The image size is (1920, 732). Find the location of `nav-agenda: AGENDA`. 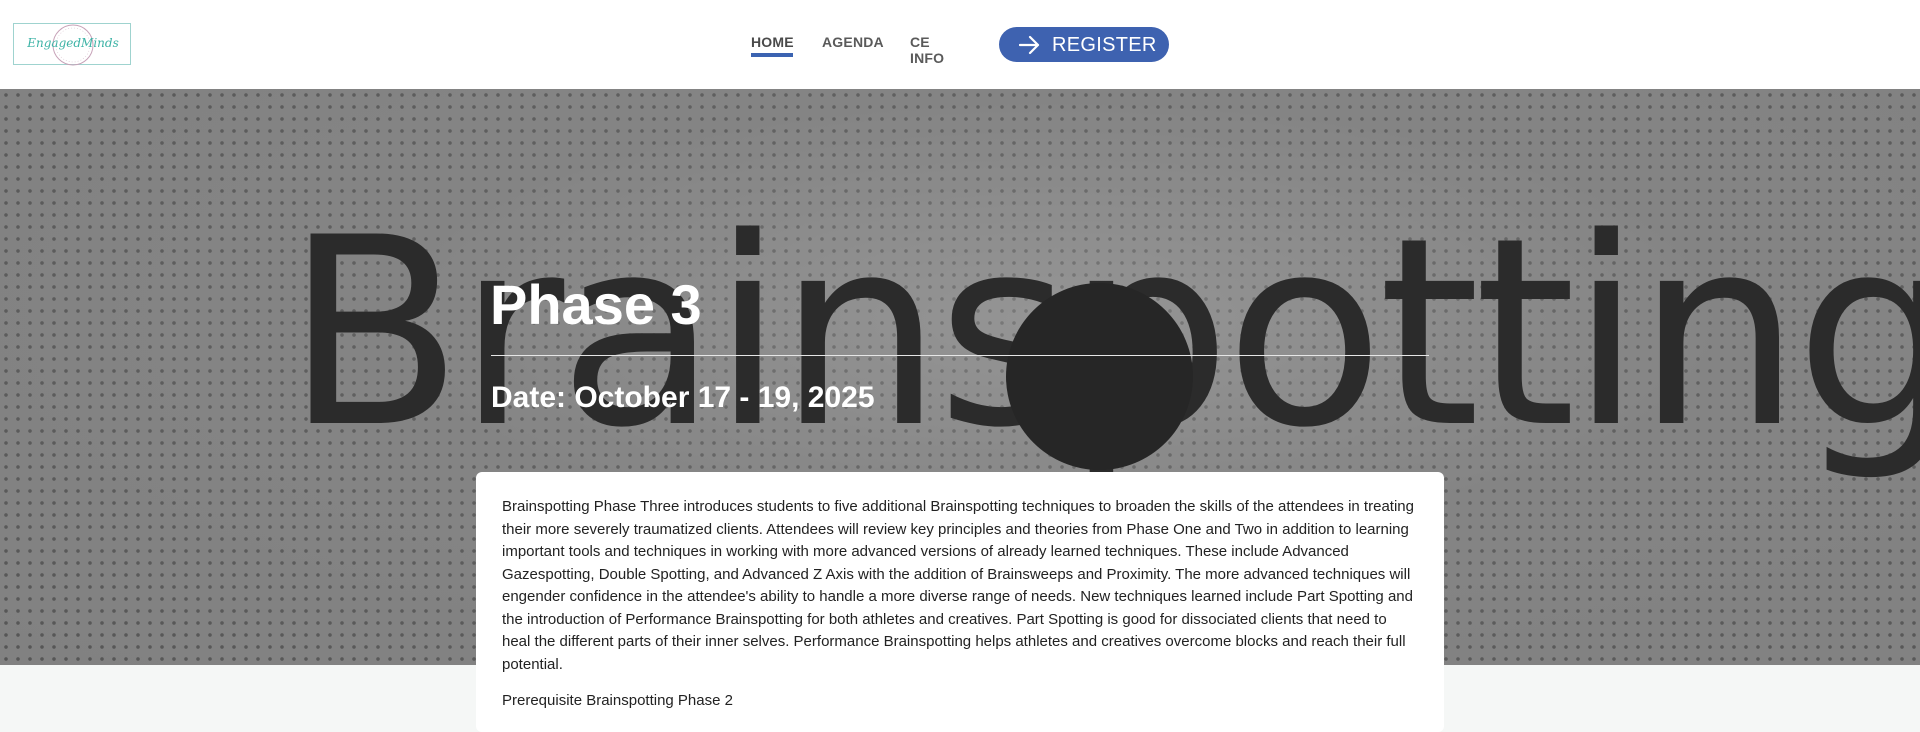

nav-agenda: AGENDA is located at coordinates (853, 42).